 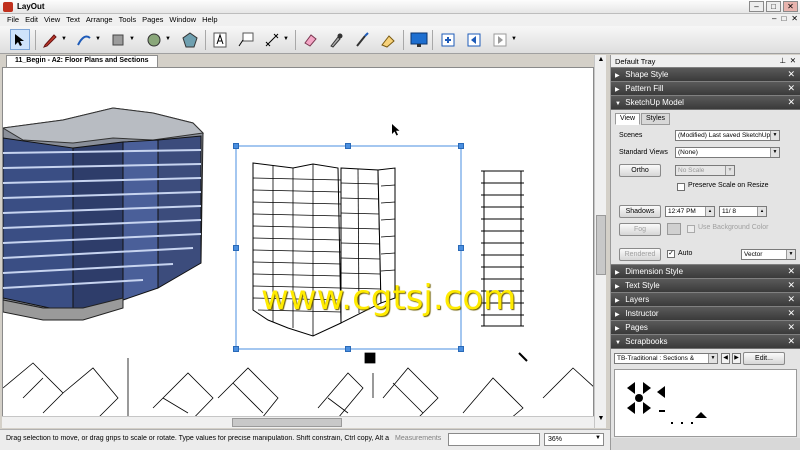 I want to click on tab-view: View, so click(x=628, y=119).